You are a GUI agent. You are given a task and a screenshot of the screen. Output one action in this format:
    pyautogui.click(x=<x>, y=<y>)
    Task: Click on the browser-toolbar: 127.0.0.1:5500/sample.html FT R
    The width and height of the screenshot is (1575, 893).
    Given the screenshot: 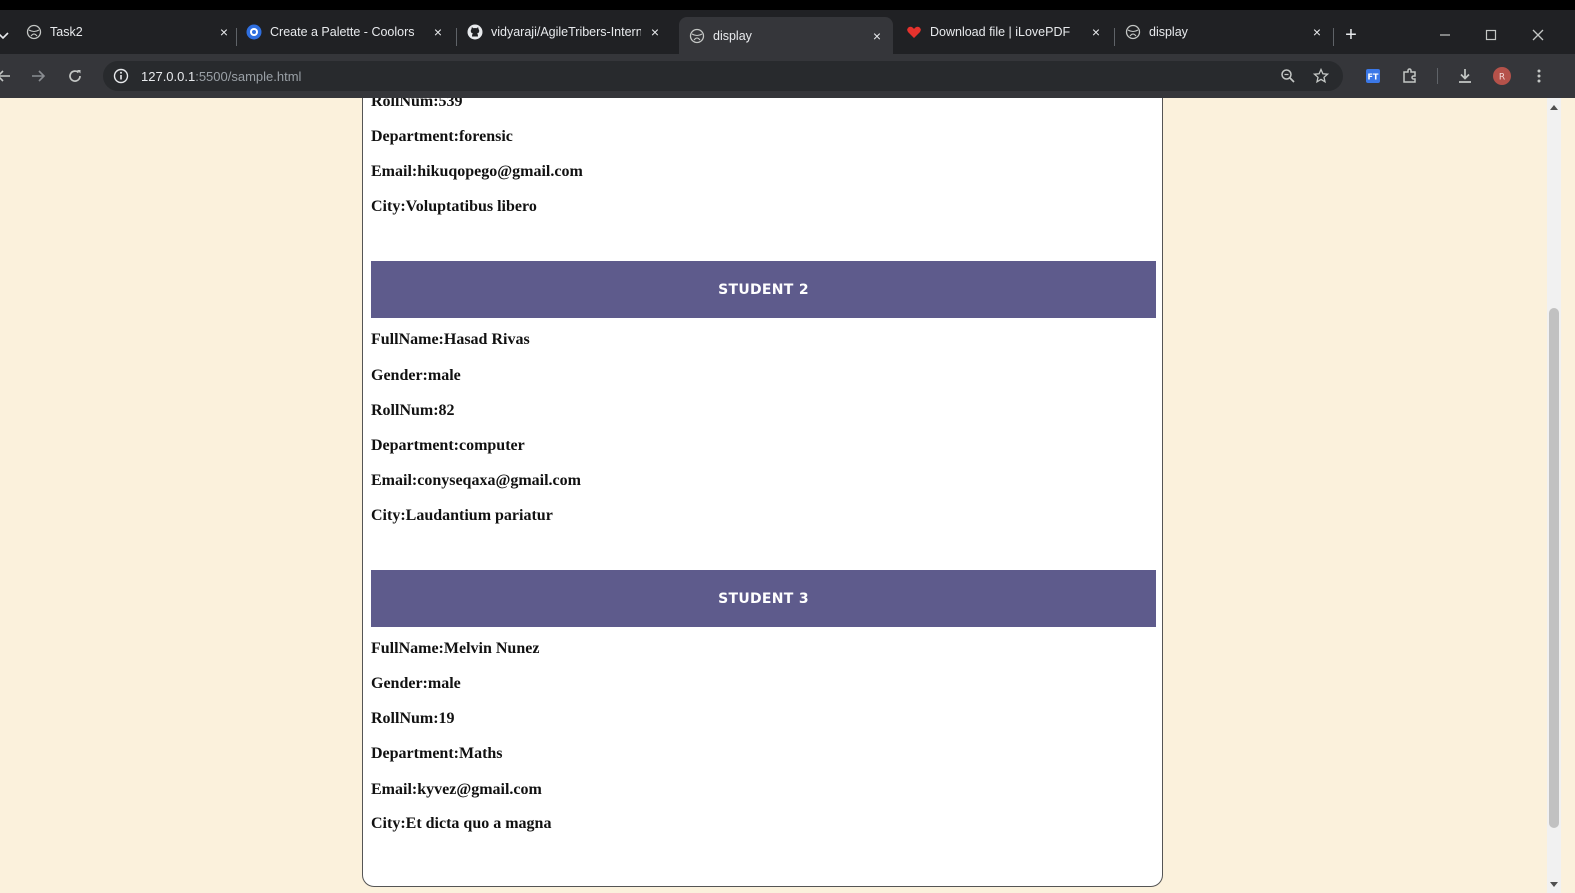 What is the action you would take?
    pyautogui.click(x=787, y=76)
    